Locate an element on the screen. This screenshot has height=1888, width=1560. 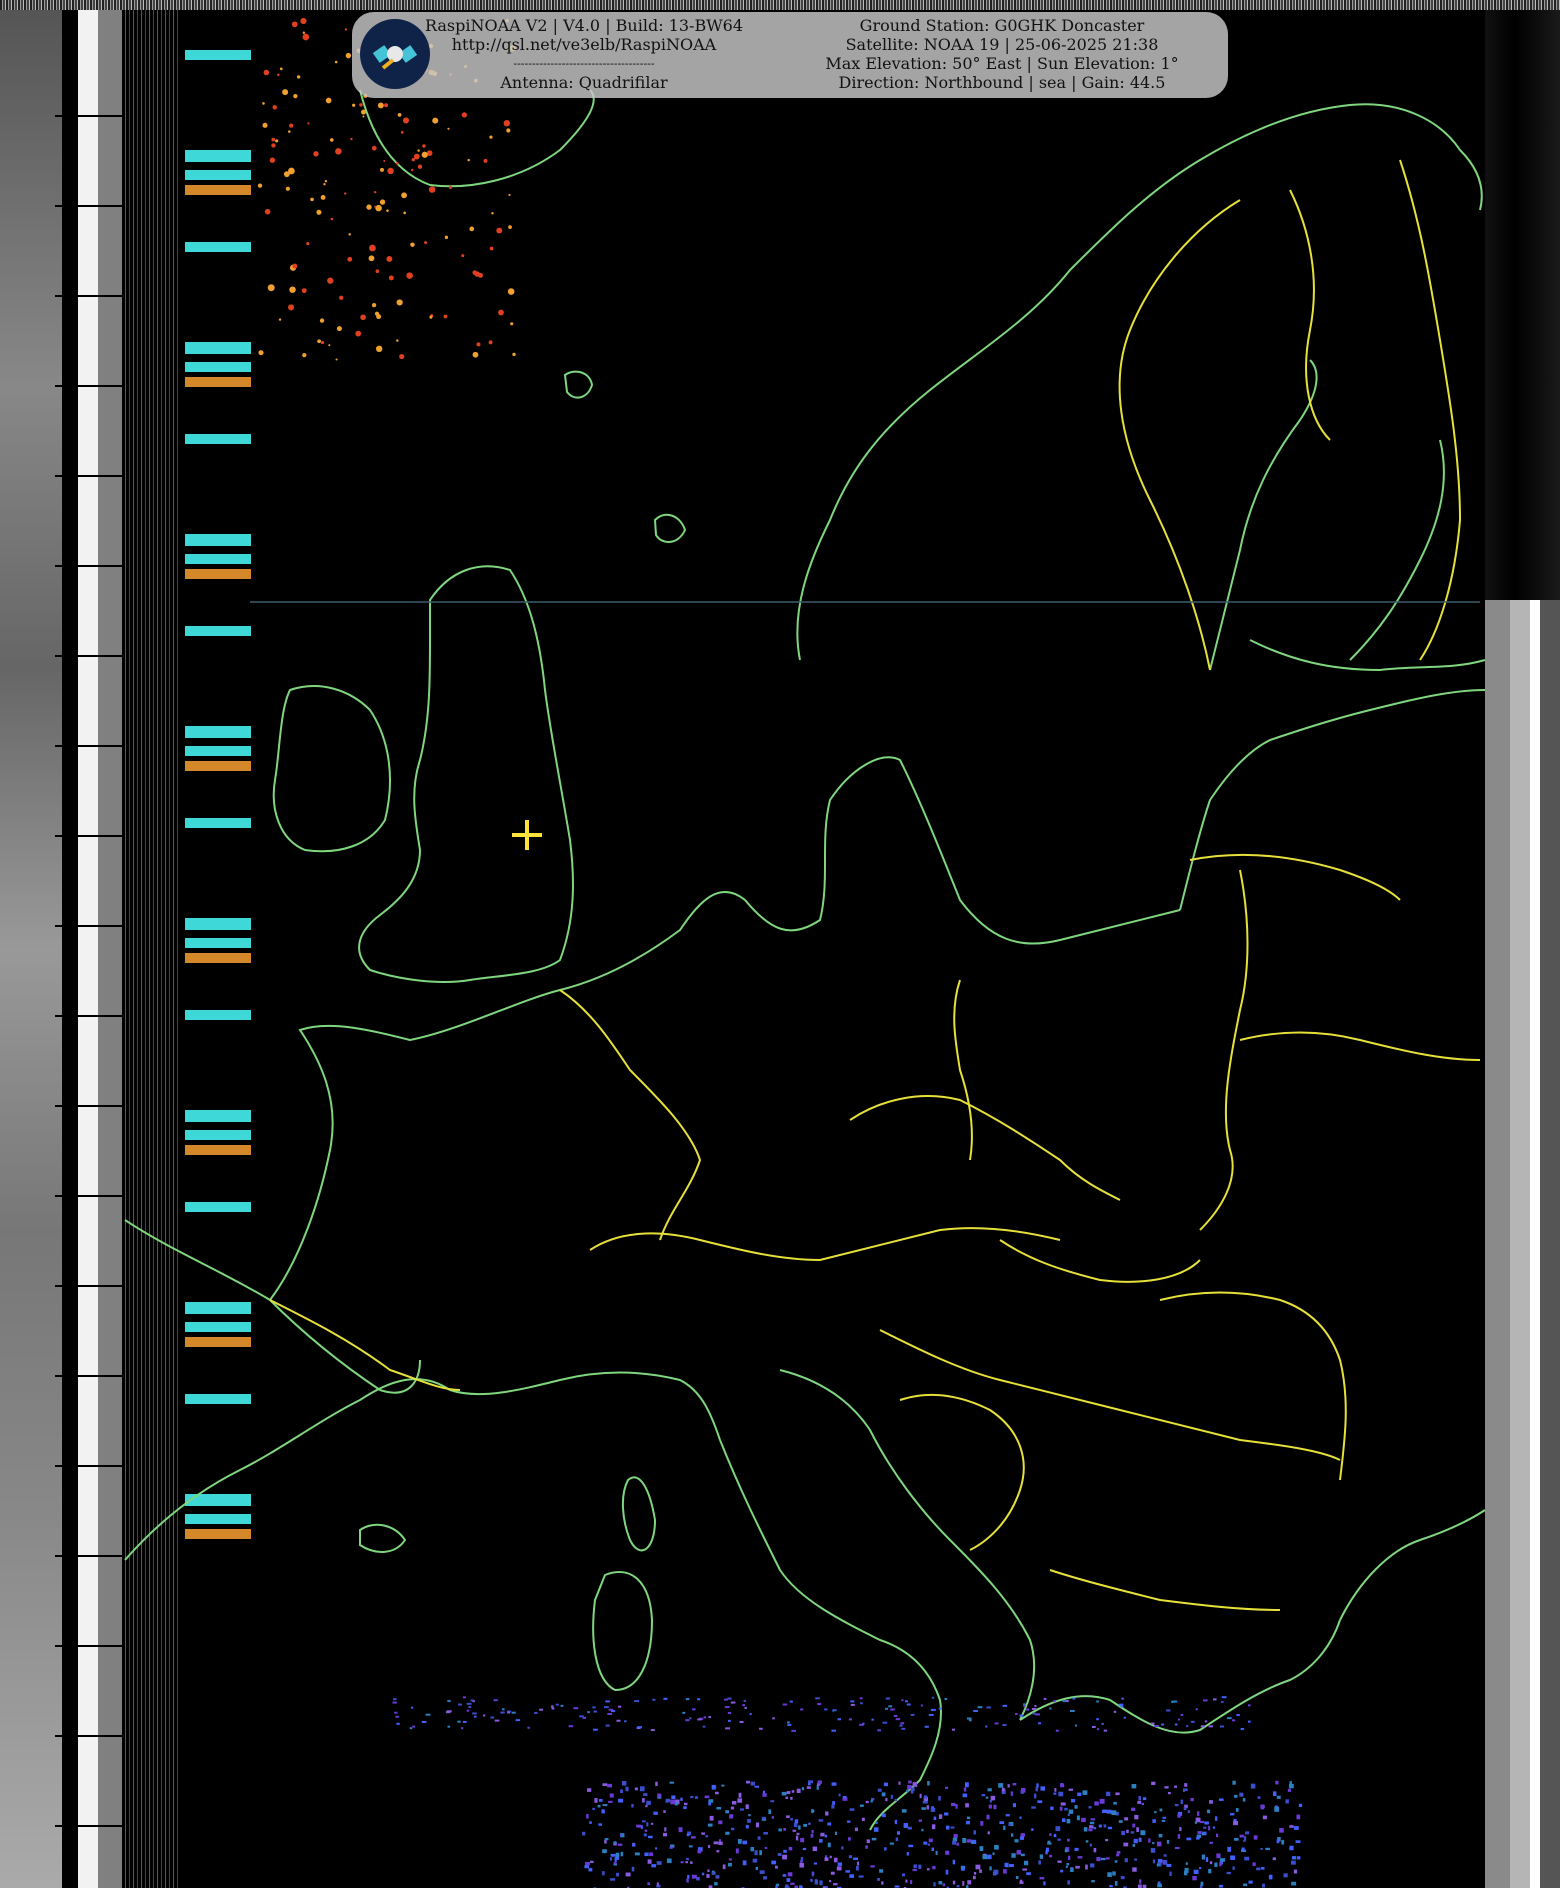
banner-line-build: RaspiNOAA V2 | V4.0 | Build: 13-BW64 is located at coordinates (584, 25).